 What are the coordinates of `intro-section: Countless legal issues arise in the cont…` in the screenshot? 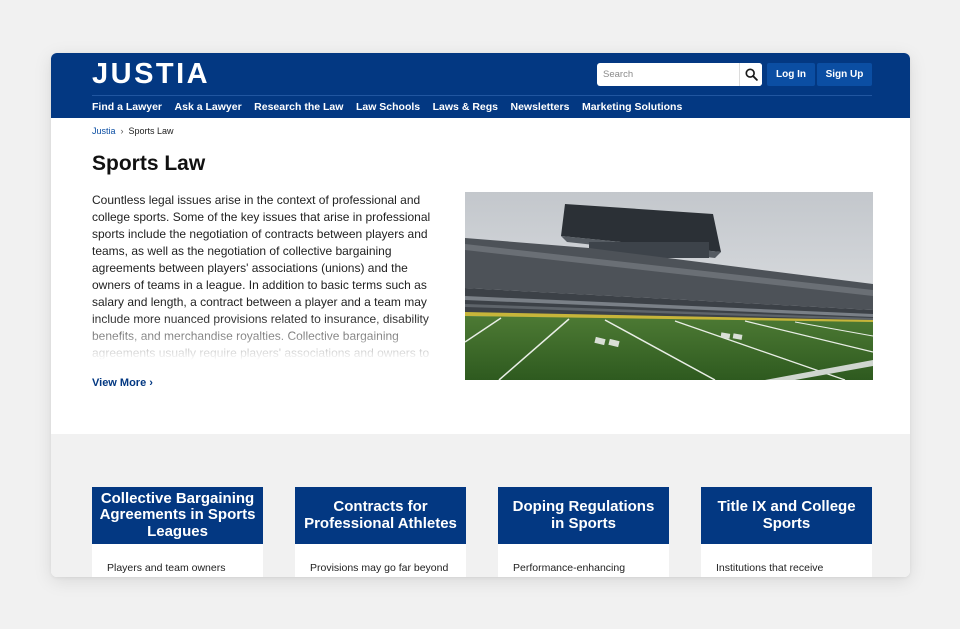 It's located at (265, 276).